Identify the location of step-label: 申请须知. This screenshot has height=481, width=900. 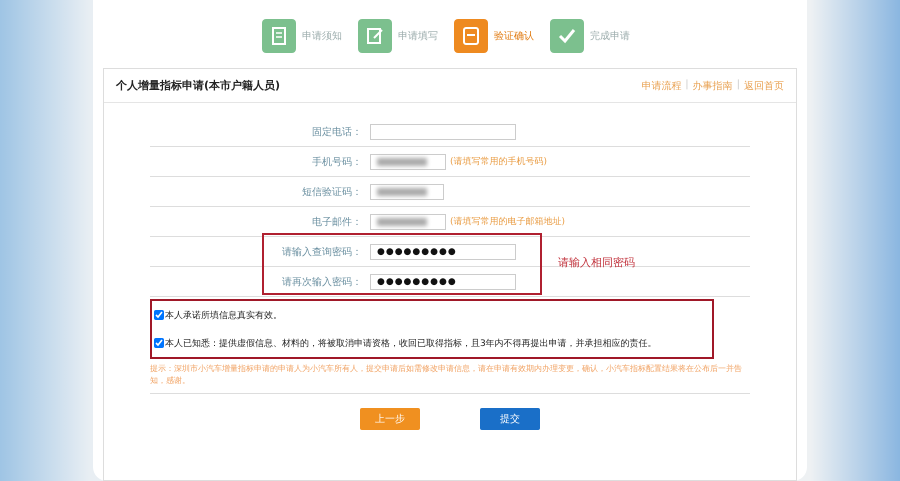
(322, 36).